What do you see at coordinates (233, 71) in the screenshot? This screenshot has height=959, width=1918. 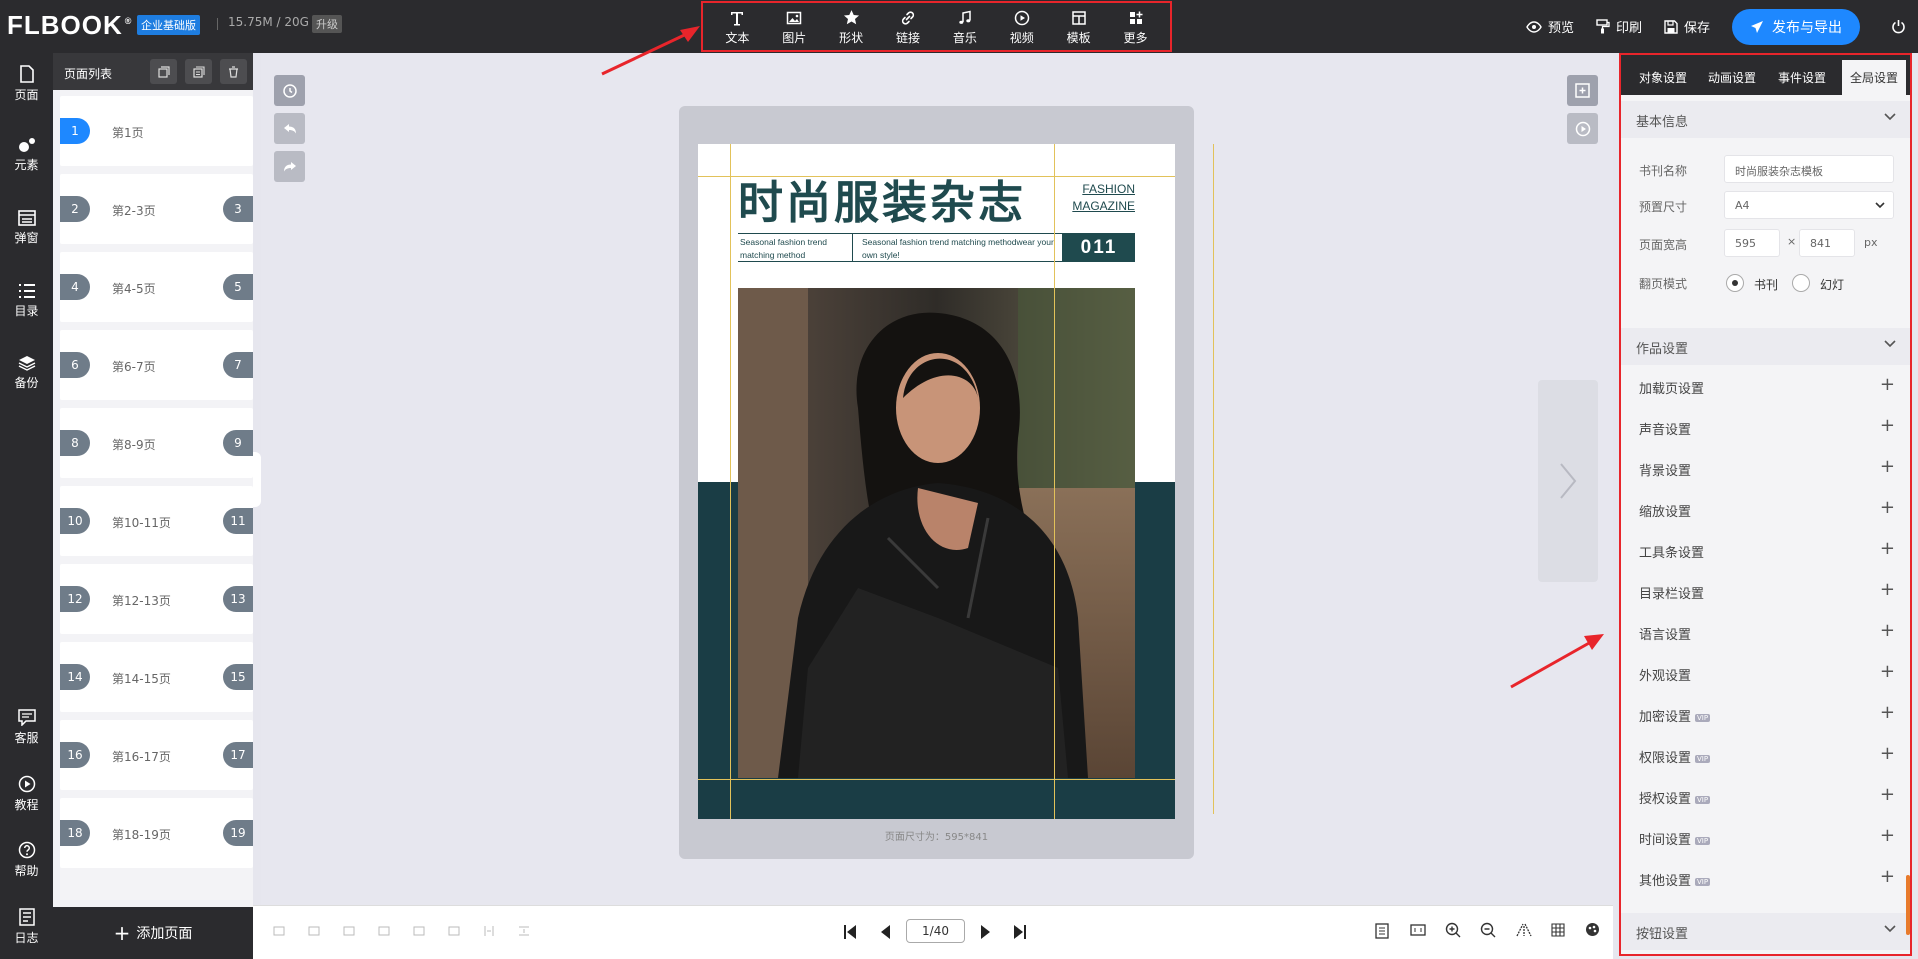 I see `delete-page-button` at bounding box center [233, 71].